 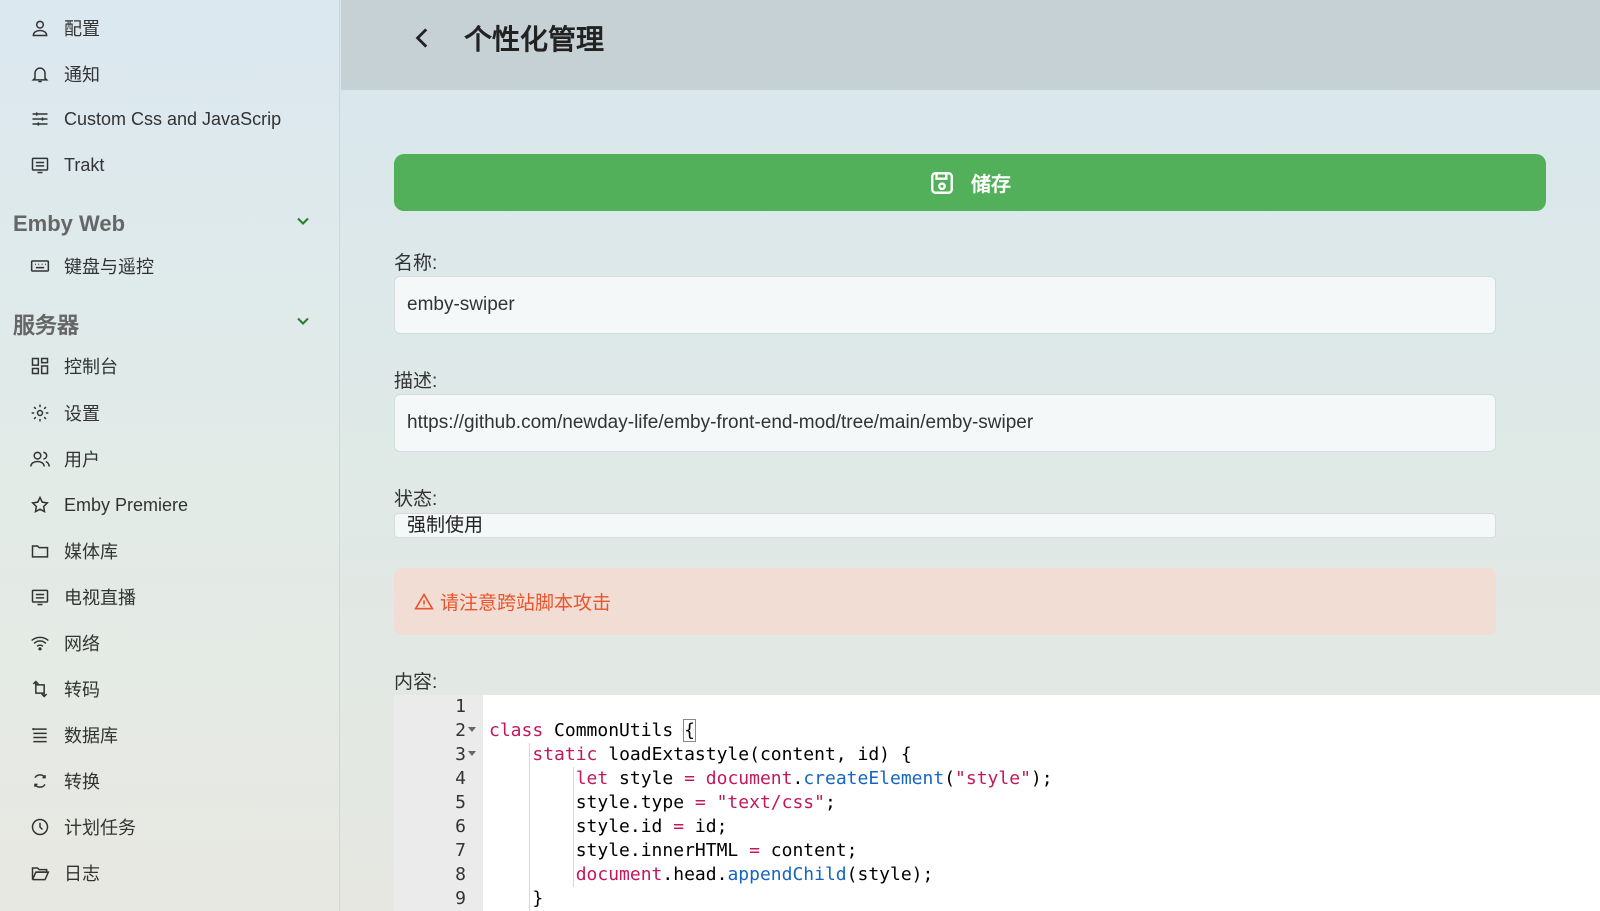 I want to click on sliders-icon, so click(x=40, y=119).